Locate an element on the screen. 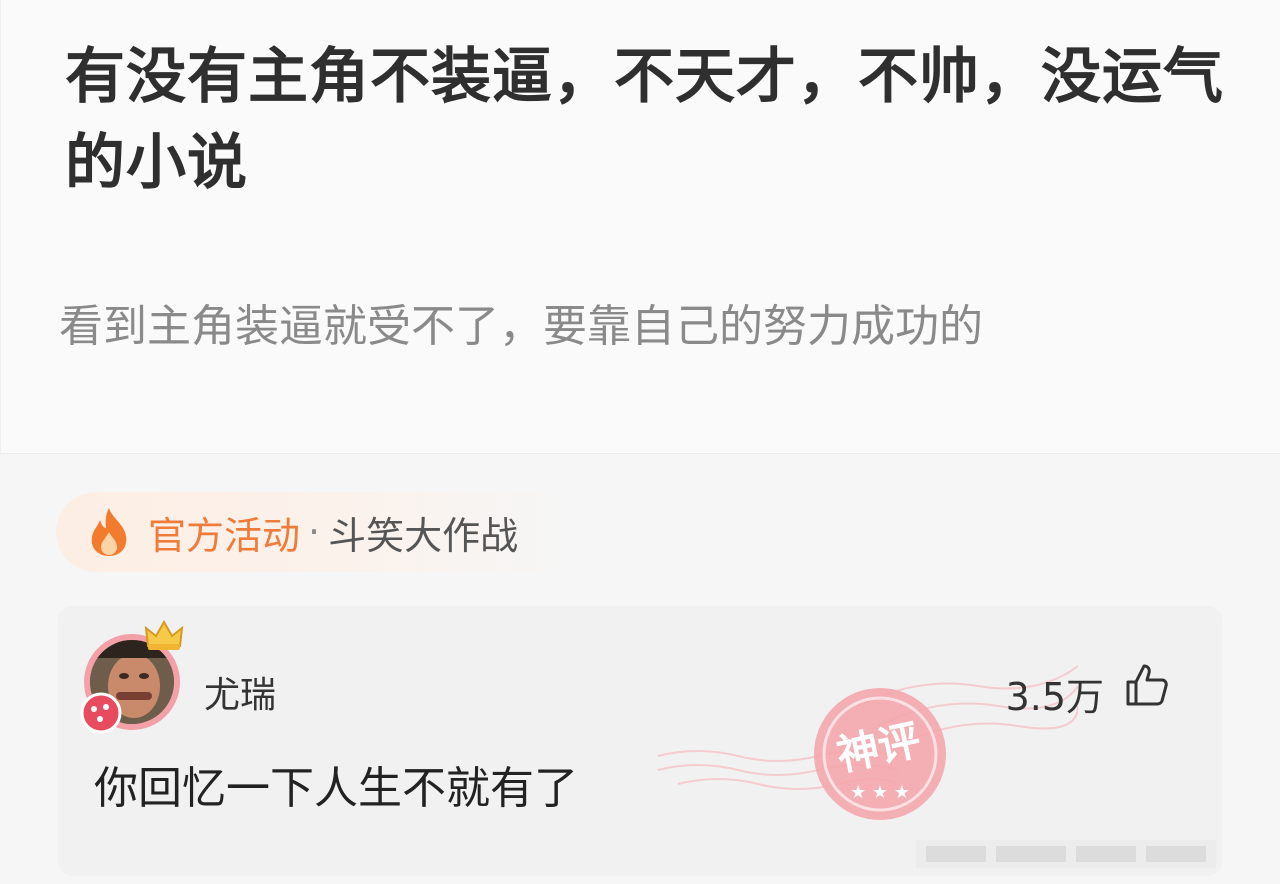 This screenshot has height=884, width=1280. question-description: 看到主角装逼就受不了，要靠自己的努力成功的 is located at coordinates (521, 326).